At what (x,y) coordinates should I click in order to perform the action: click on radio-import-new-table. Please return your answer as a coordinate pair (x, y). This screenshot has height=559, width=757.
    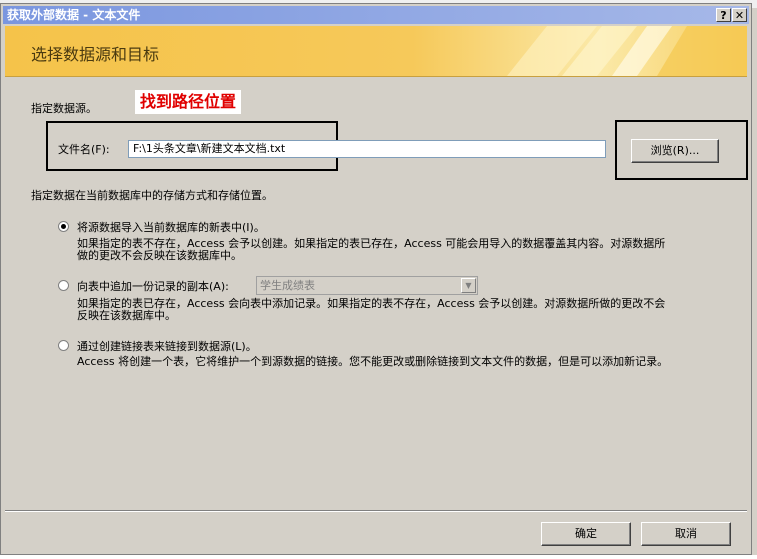
    Looking at the image, I should click on (63, 226).